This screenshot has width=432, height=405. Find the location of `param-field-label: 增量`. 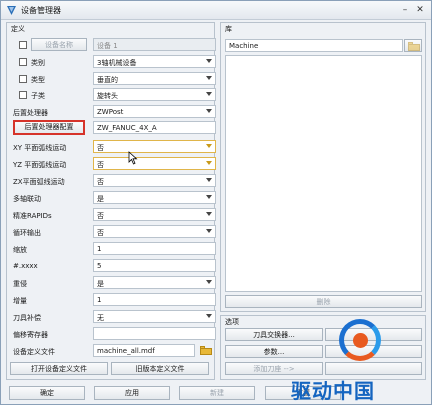

param-field-label: 增量 is located at coordinates (20, 301).